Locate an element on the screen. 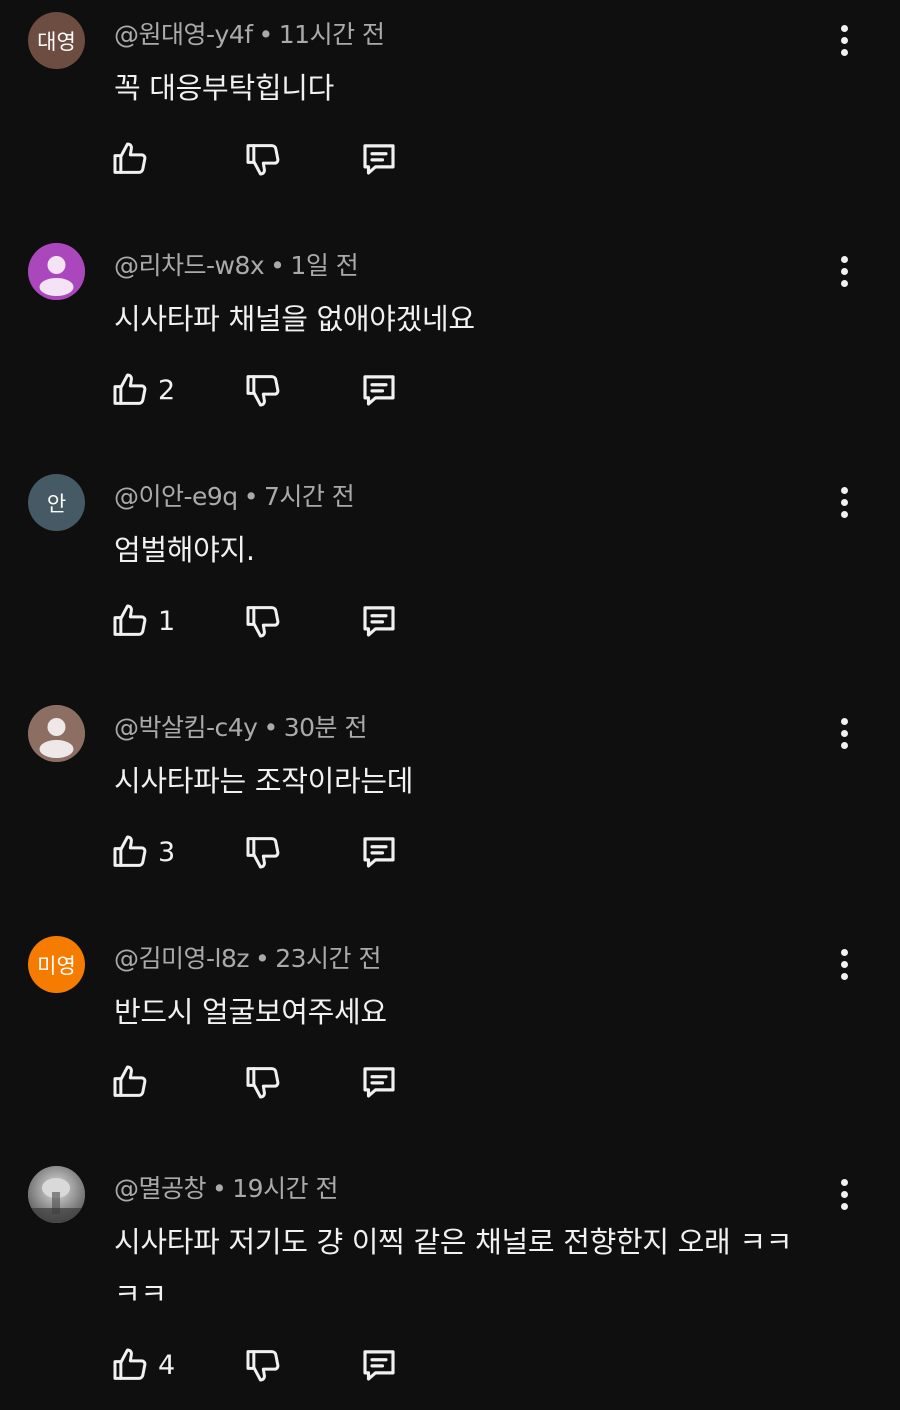 Image resolution: width=900 pixels, height=1410 pixels. like-count: 1 is located at coordinates (167, 621).